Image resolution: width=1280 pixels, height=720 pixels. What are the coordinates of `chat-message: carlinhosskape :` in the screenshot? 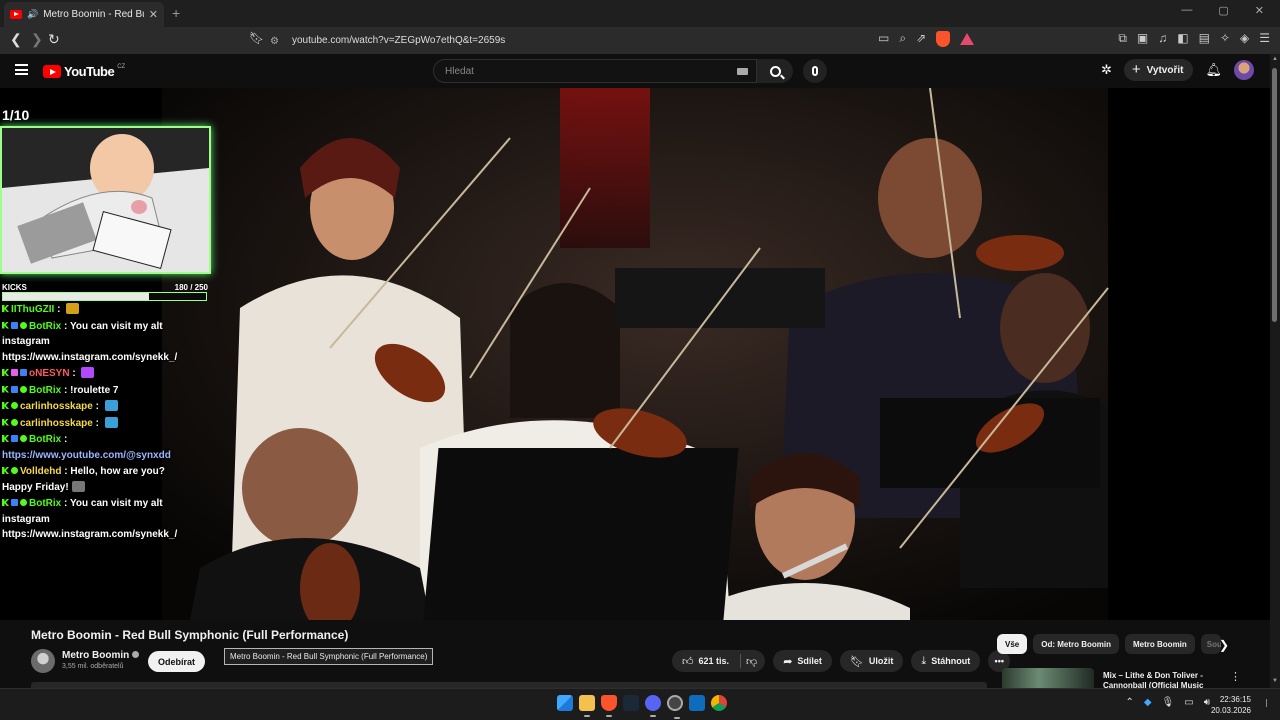 It's located at (86, 407).